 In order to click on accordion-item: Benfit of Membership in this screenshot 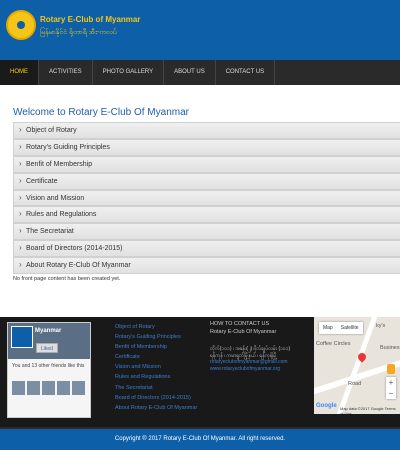, I will do `click(206, 164)`.